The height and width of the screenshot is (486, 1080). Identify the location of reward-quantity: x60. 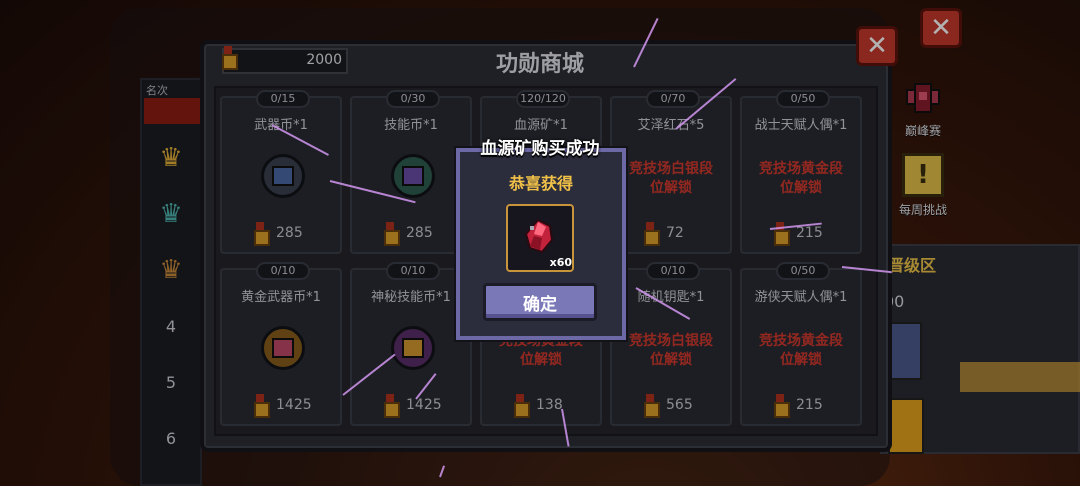
(560, 262).